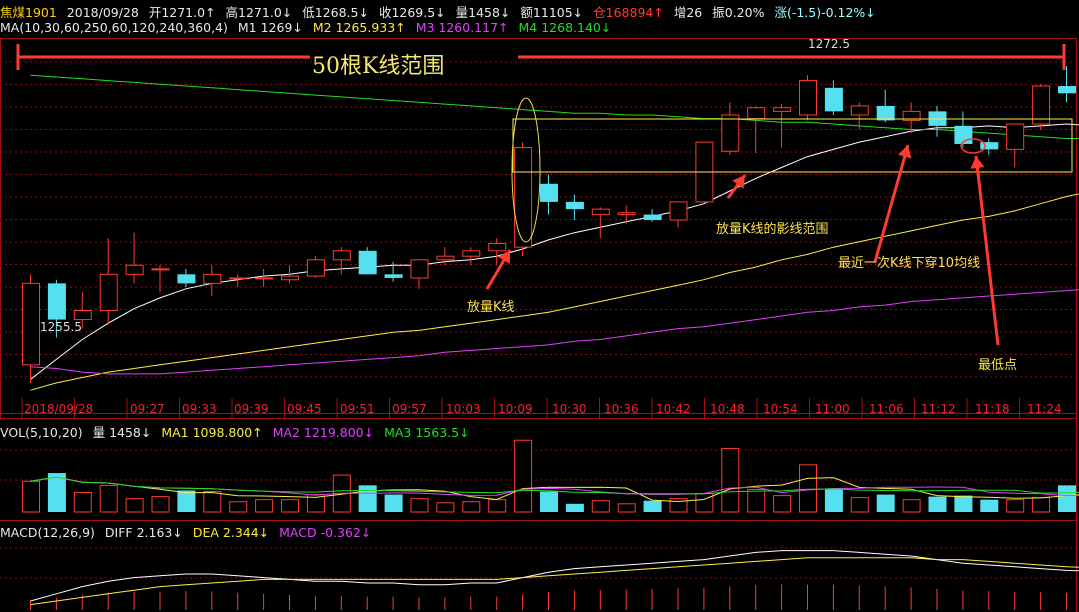 This screenshot has height=612, width=1079. What do you see at coordinates (621, 409) in the screenshot?
I see `x-axis-label: 10:36` at bounding box center [621, 409].